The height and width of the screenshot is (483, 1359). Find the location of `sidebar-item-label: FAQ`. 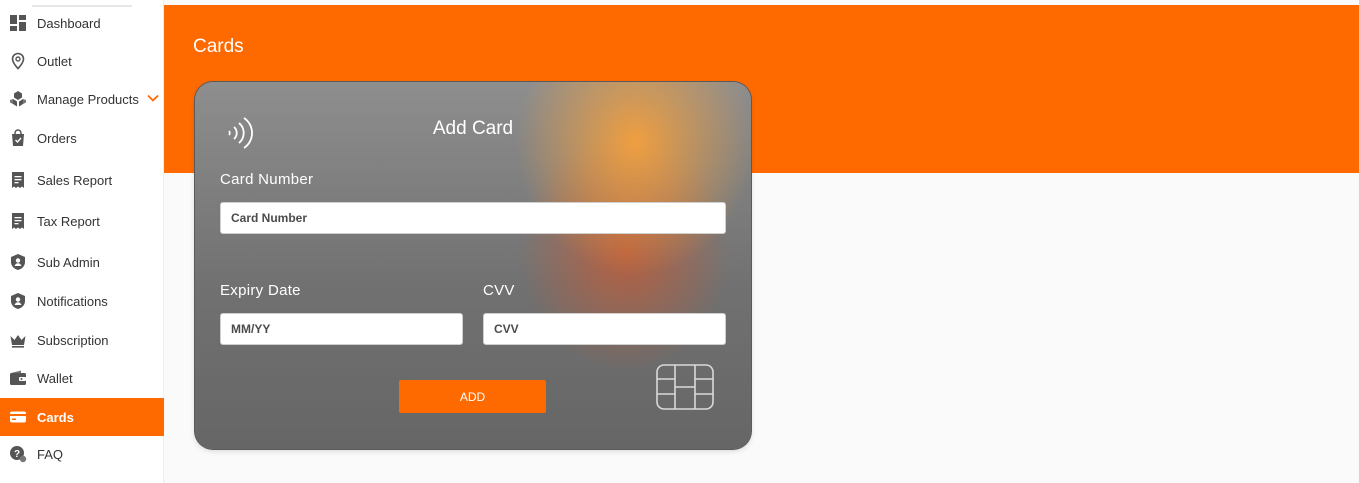

sidebar-item-label: FAQ is located at coordinates (50, 454).